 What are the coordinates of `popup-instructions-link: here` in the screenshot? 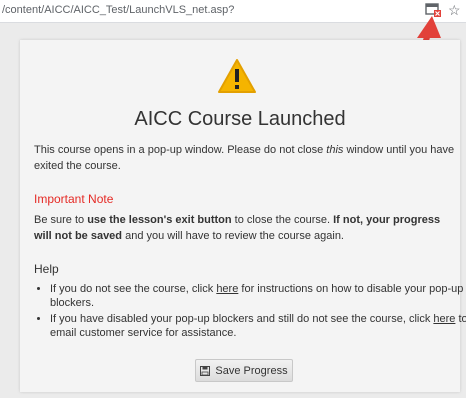 It's located at (227, 289).